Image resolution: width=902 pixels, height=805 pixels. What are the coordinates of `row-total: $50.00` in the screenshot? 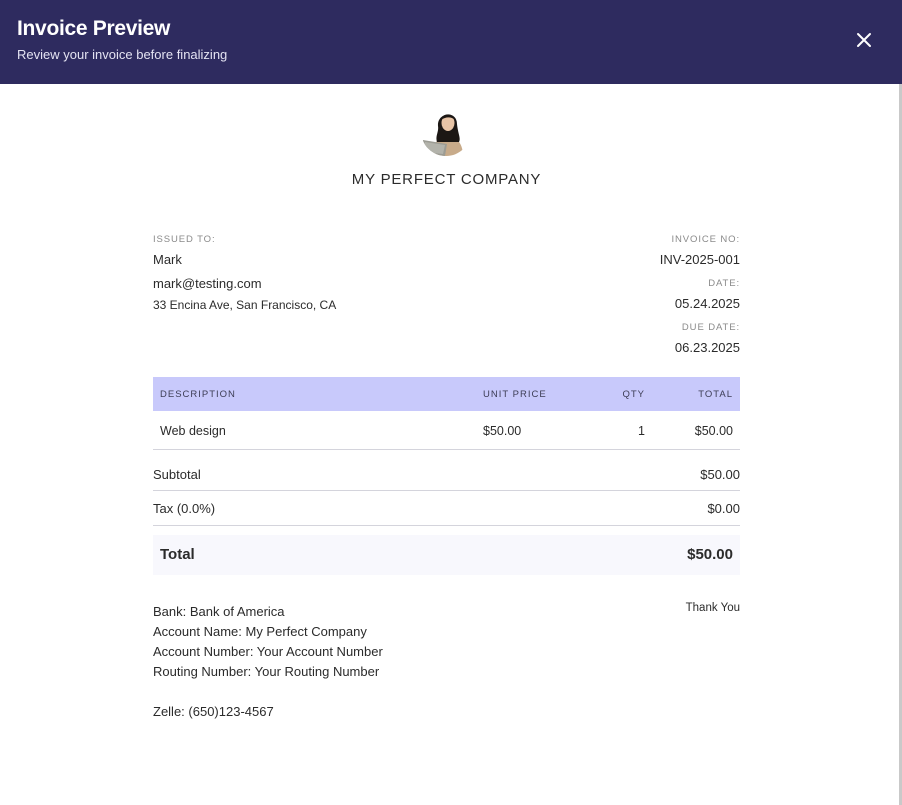 It's located at (713, 431).